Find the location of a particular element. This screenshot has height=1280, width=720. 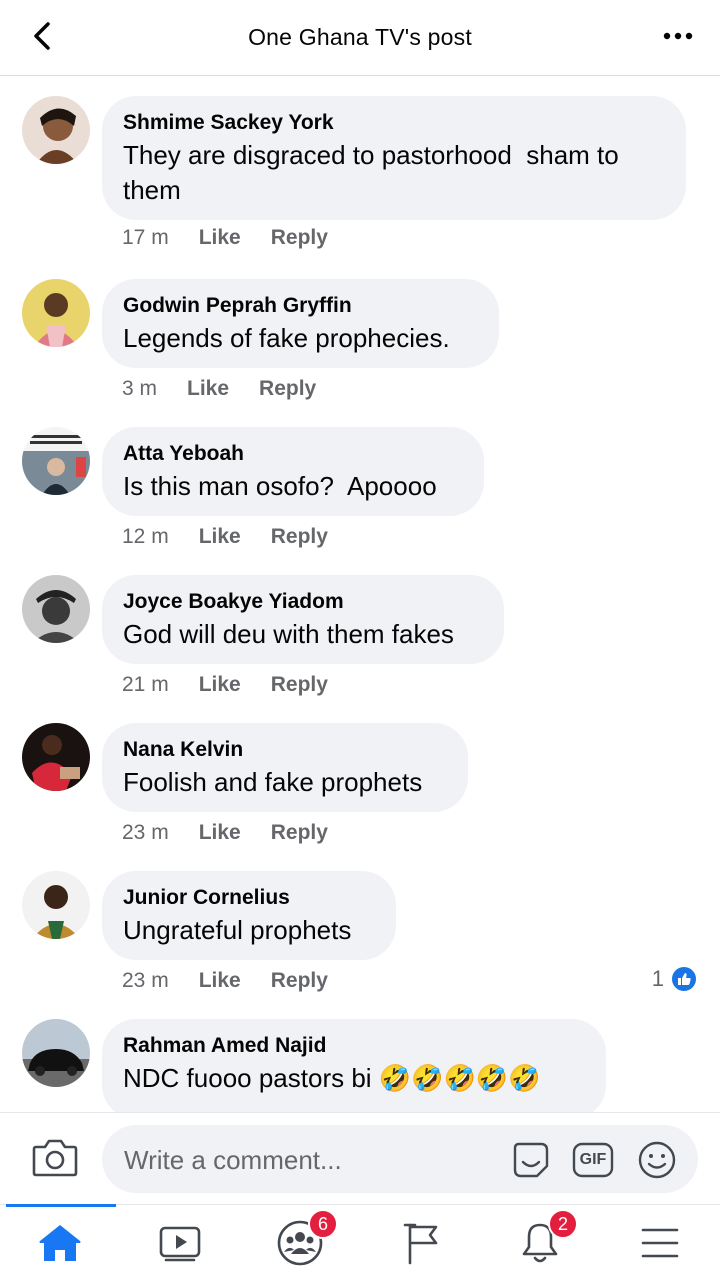

nav-menu is located at coordinates (660, 1243).